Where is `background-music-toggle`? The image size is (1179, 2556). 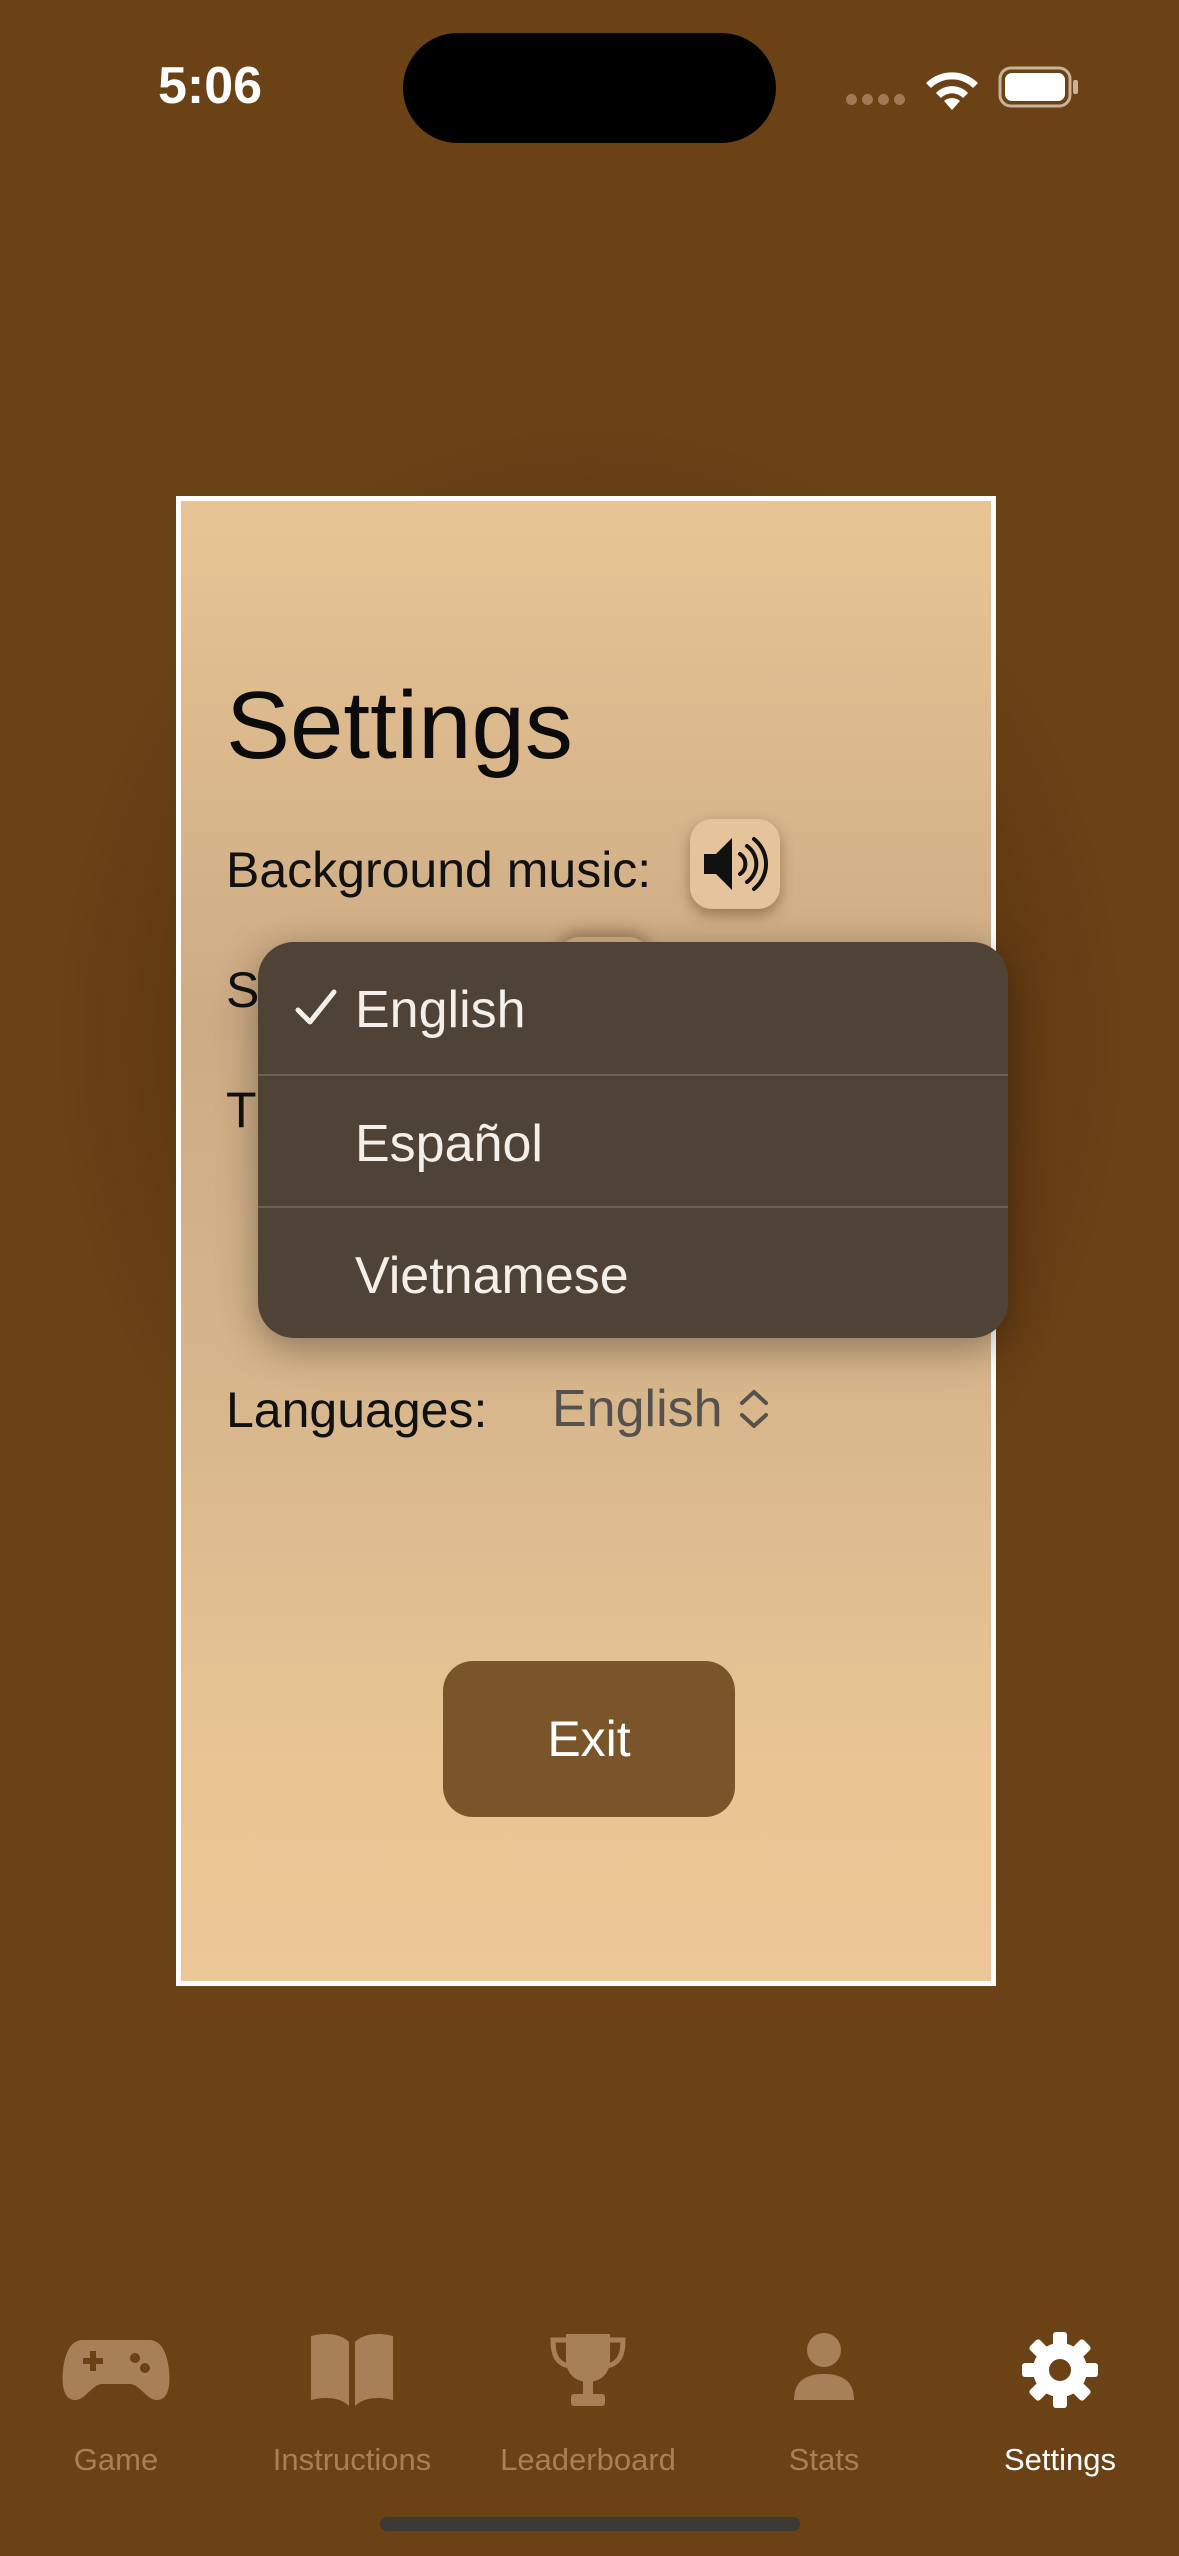 background-music-toggle is located at coordinates (735, 864).